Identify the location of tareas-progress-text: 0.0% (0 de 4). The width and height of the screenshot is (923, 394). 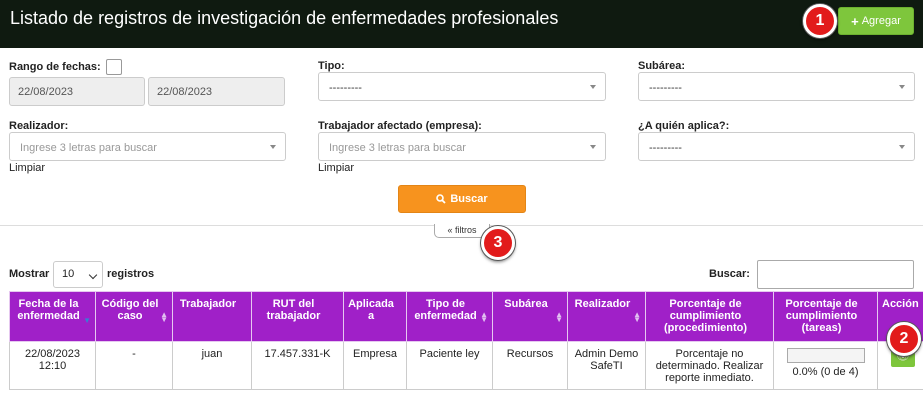
(825, 372).